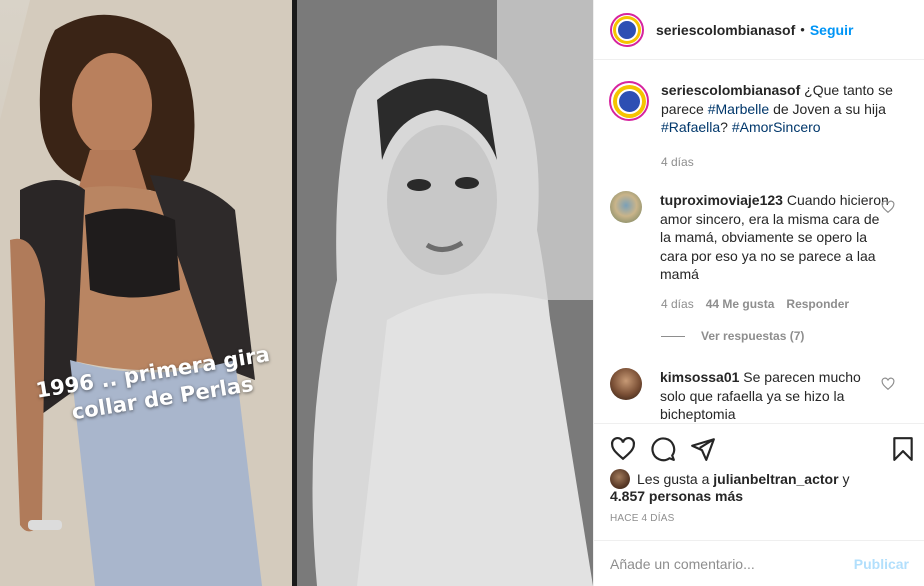  I want to click on comment-username: tuproximoviaje123, so click(721, 200).